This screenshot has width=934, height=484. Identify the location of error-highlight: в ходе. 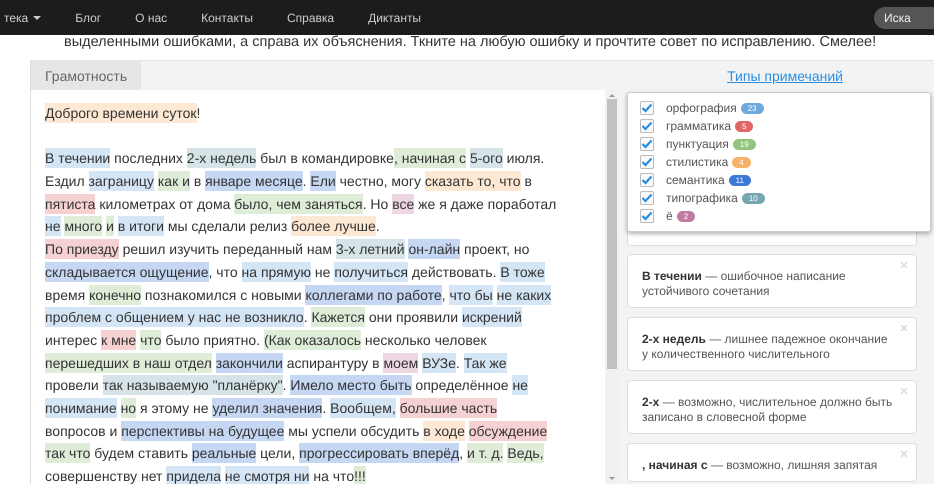
(444, 430).